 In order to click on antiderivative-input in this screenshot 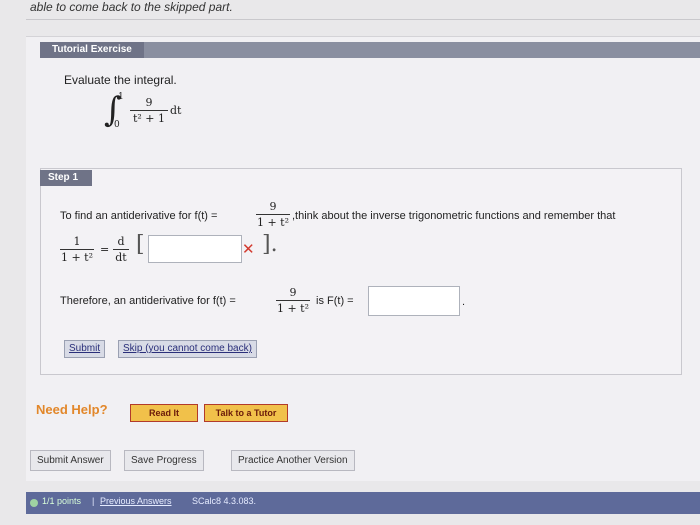, I will do `click(195, 249)`.